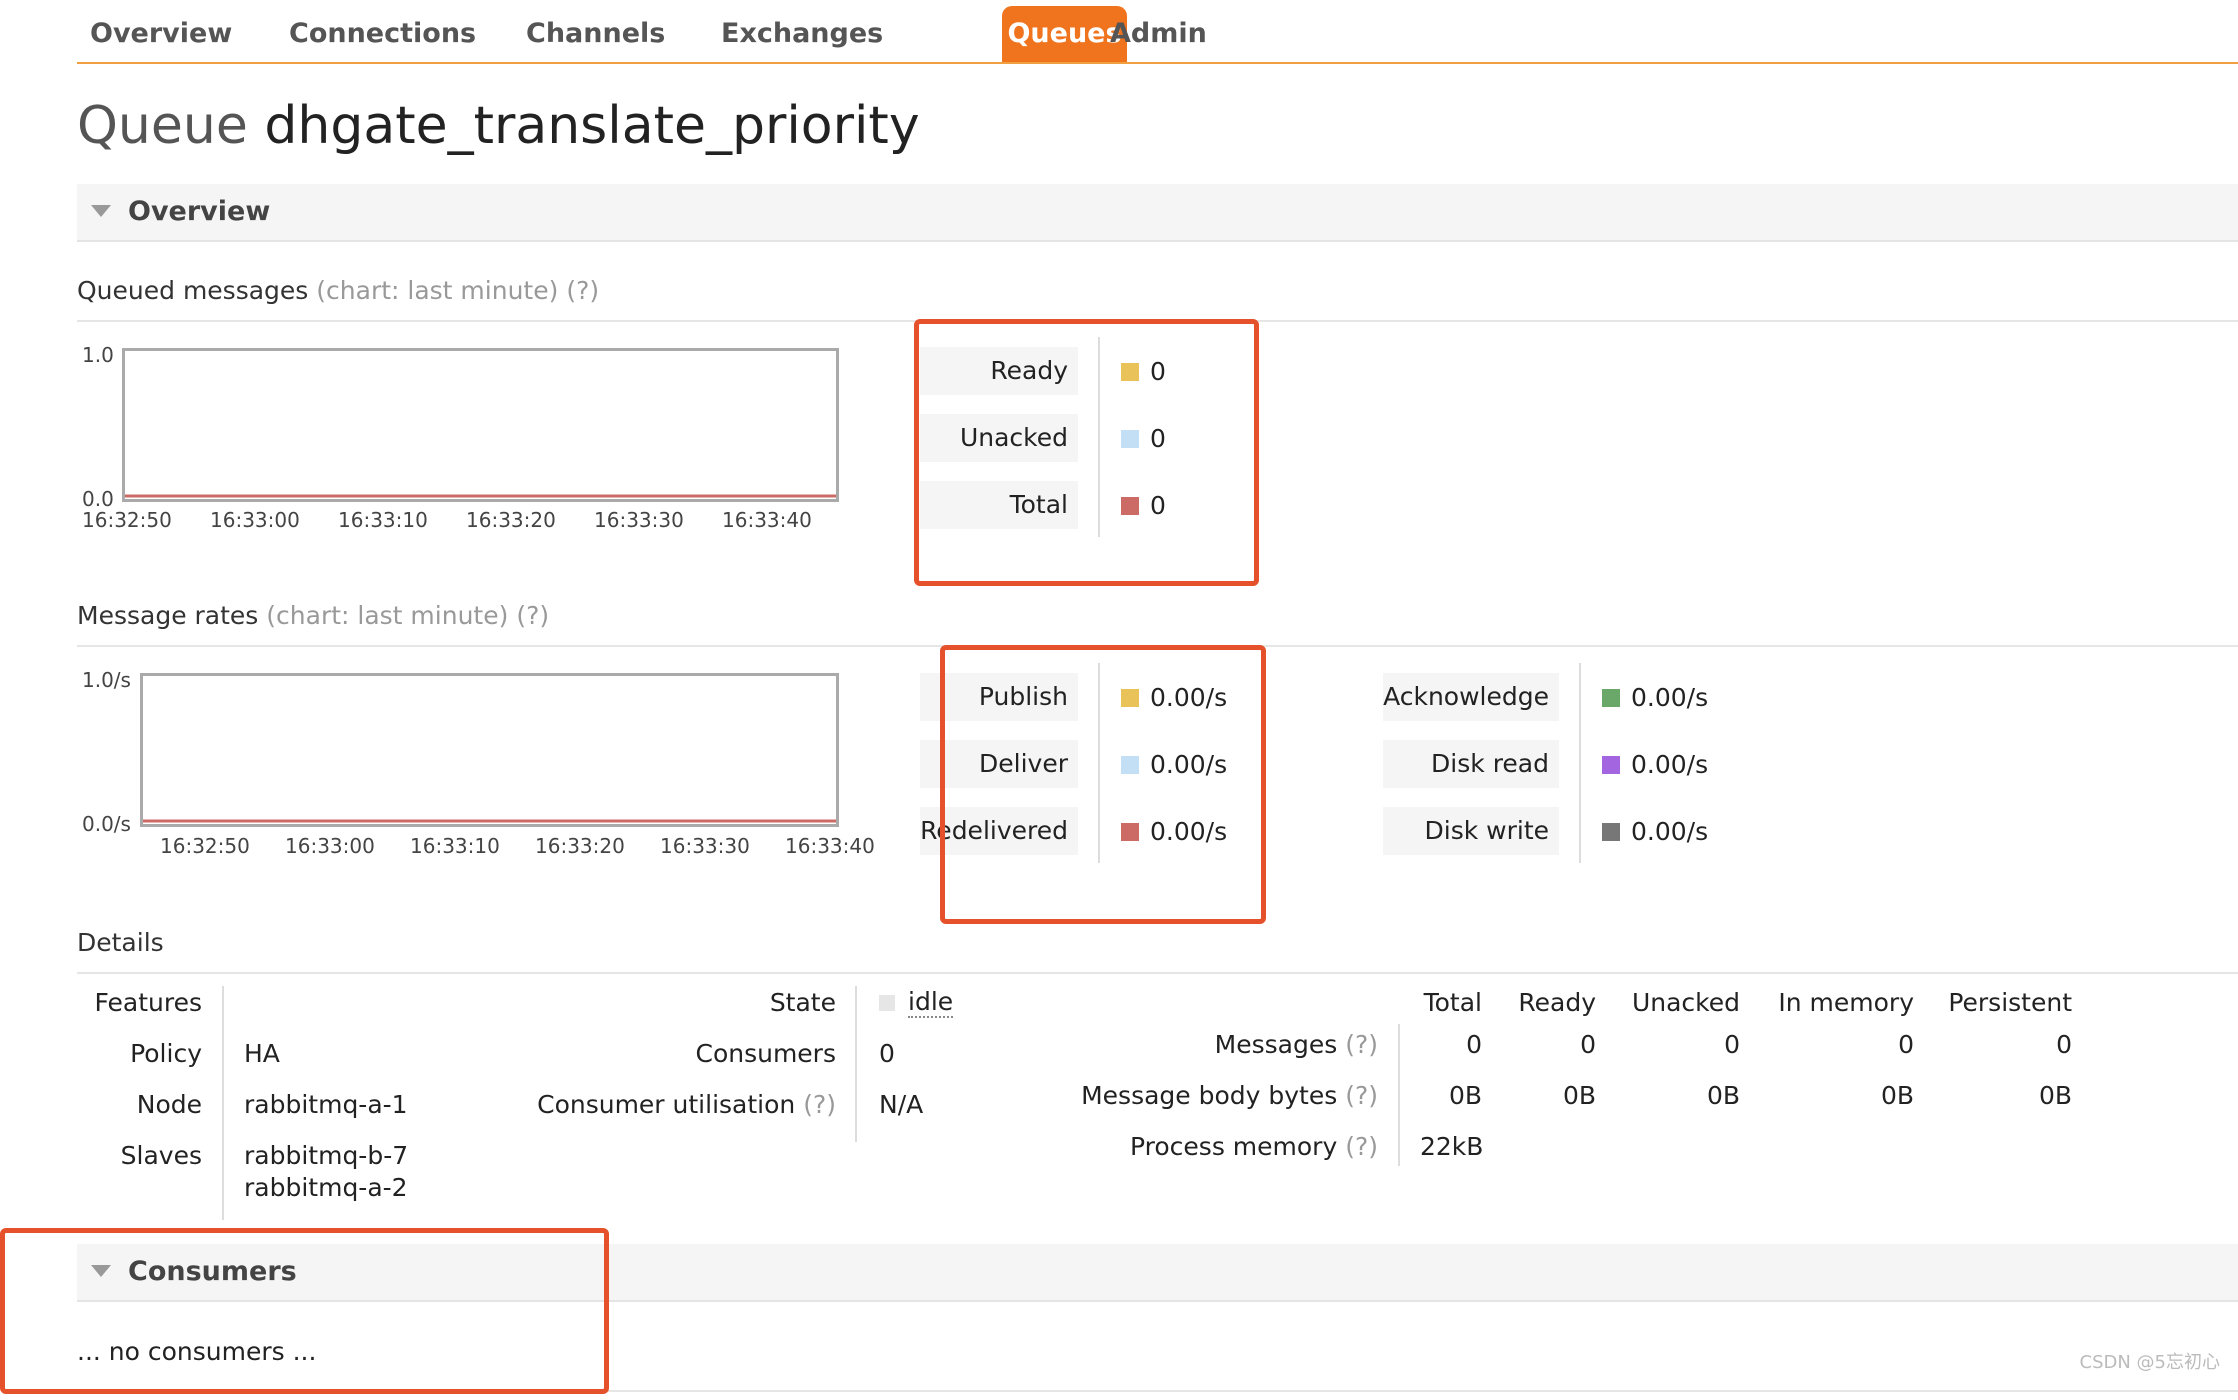  I want to click on body-bytes-total: 0B, so click(1465, 1095).